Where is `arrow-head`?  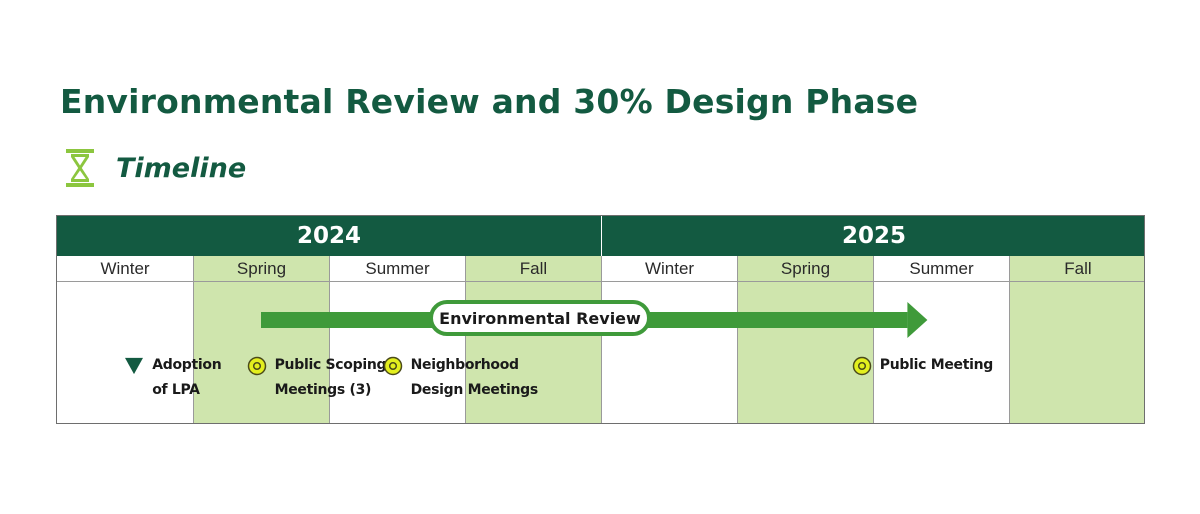
arrow-head is located at coordinates (917, 320).